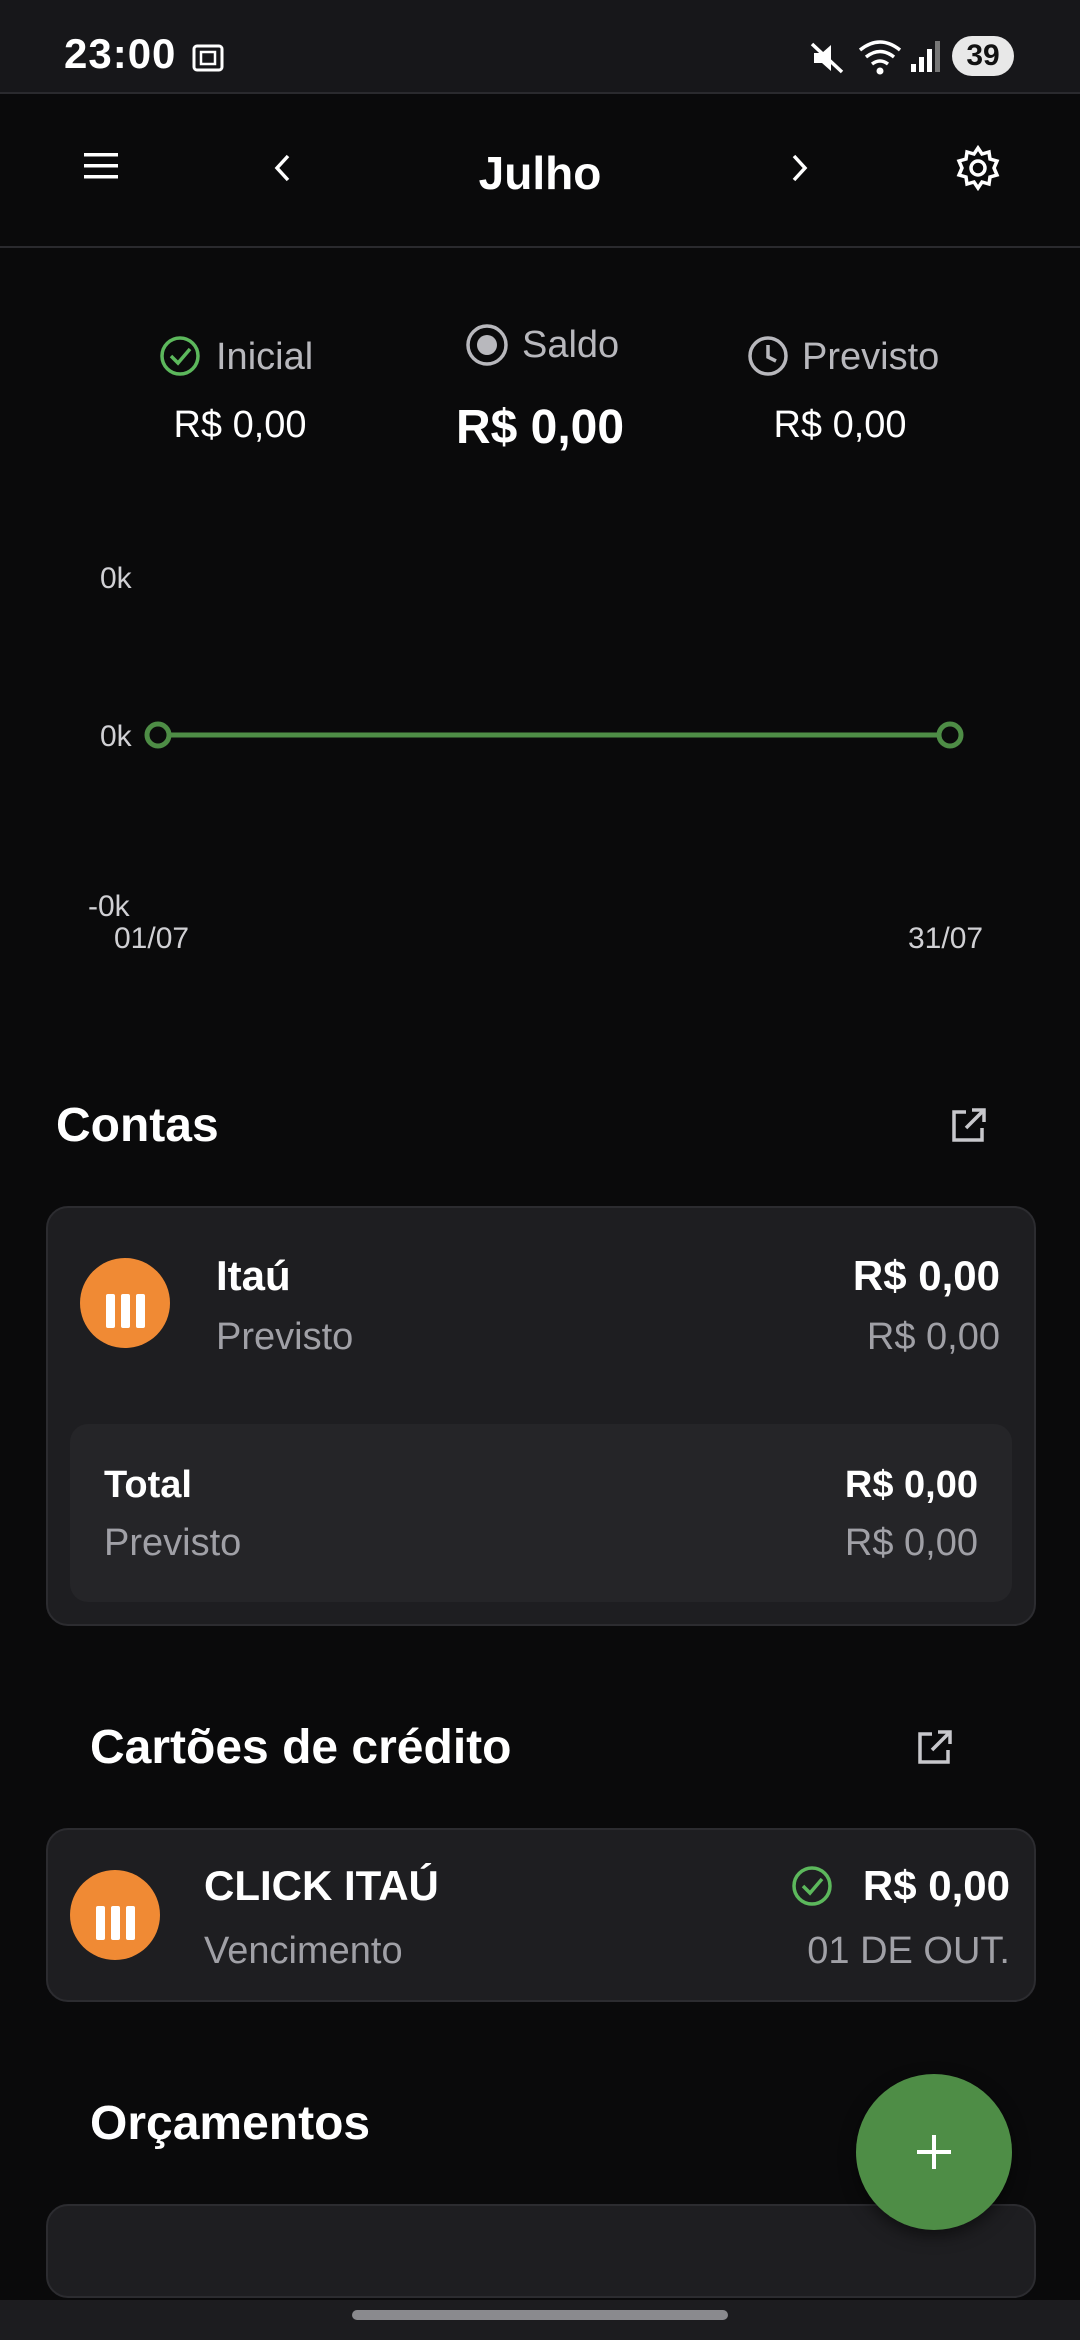 The height and width of the screenshot is (2340, 1080). I want to click on battery-indicator: 39, so click(983, 56).